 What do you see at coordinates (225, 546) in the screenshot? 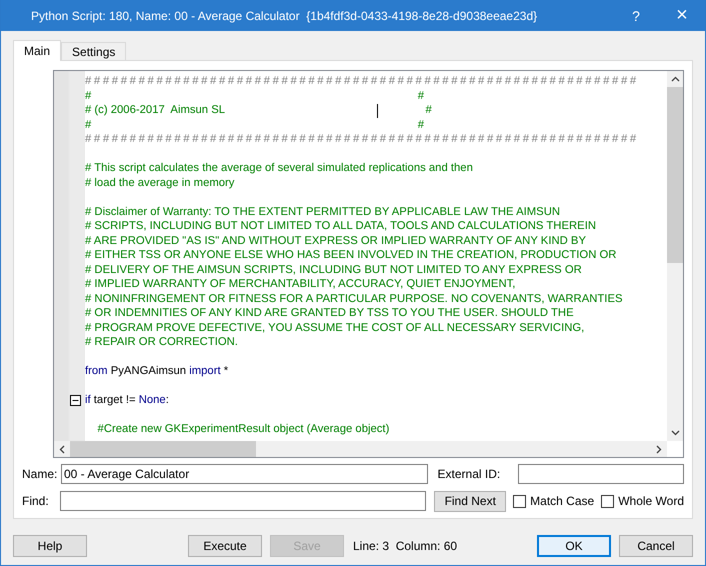
I see `footer-button: Execute` at bounding box center [225, 546].